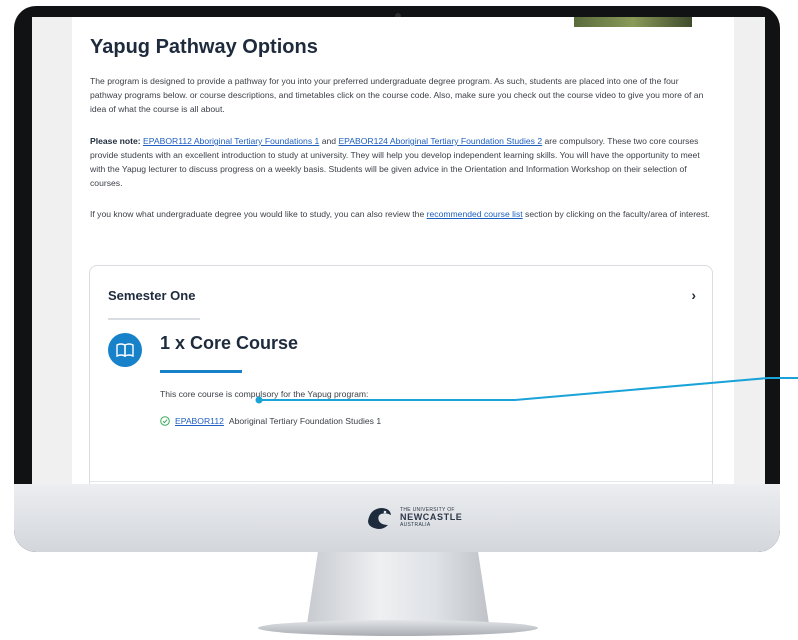  What do you see at coordinates (151, 295) in the screenshot?
I see `semester-heading: Semester One` at bounding box center [151, 295].